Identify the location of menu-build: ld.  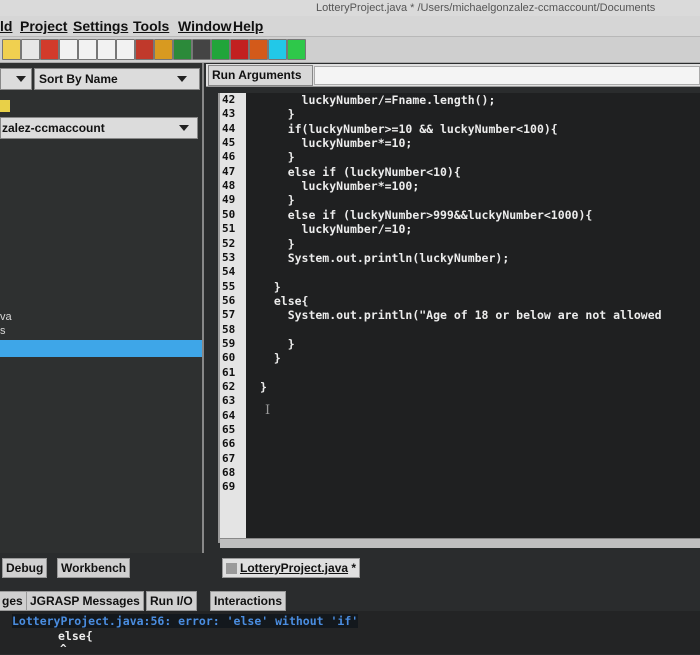
(6, 26).